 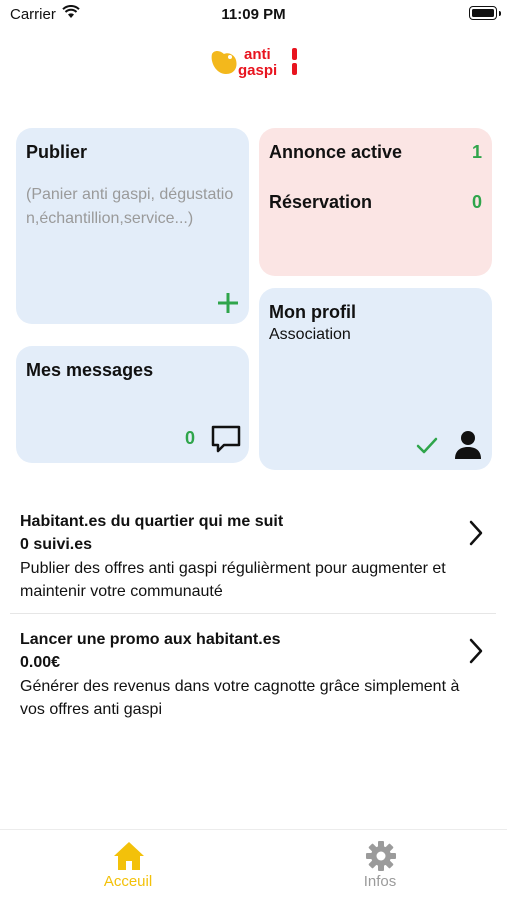 I want to click on tab-infos: Infos, so click(x=380, y=865).